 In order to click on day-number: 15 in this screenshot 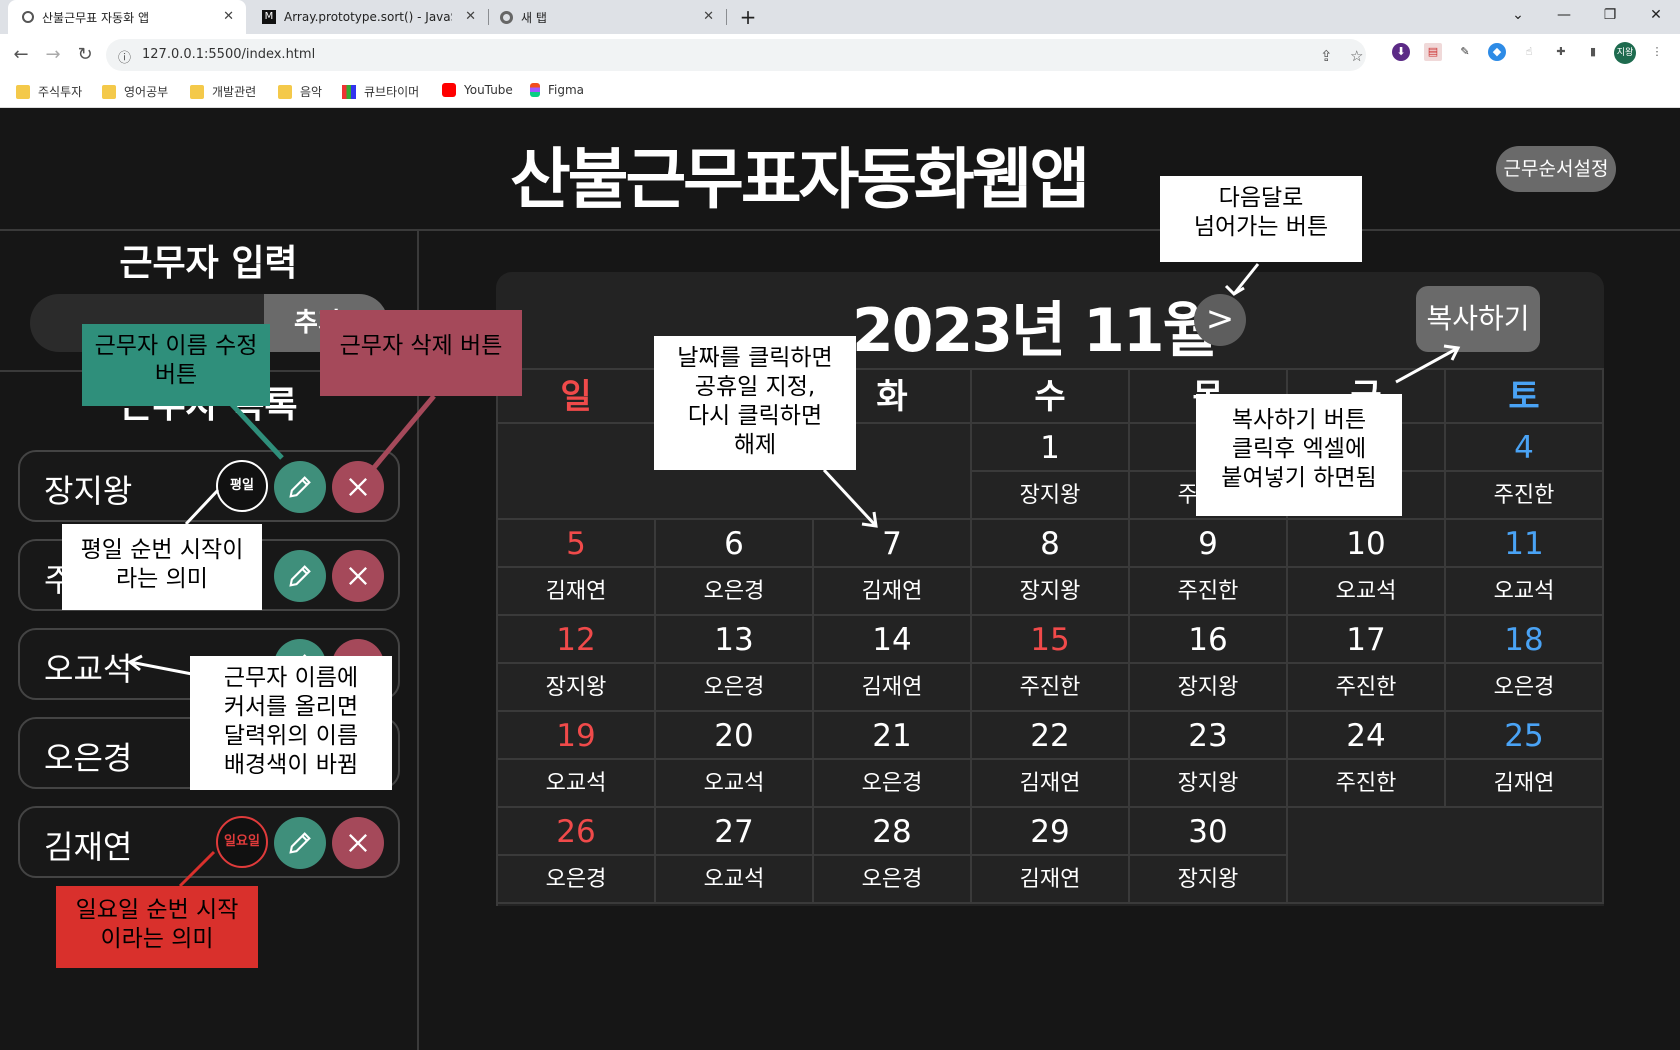, I will do `click(1050, 640)`.